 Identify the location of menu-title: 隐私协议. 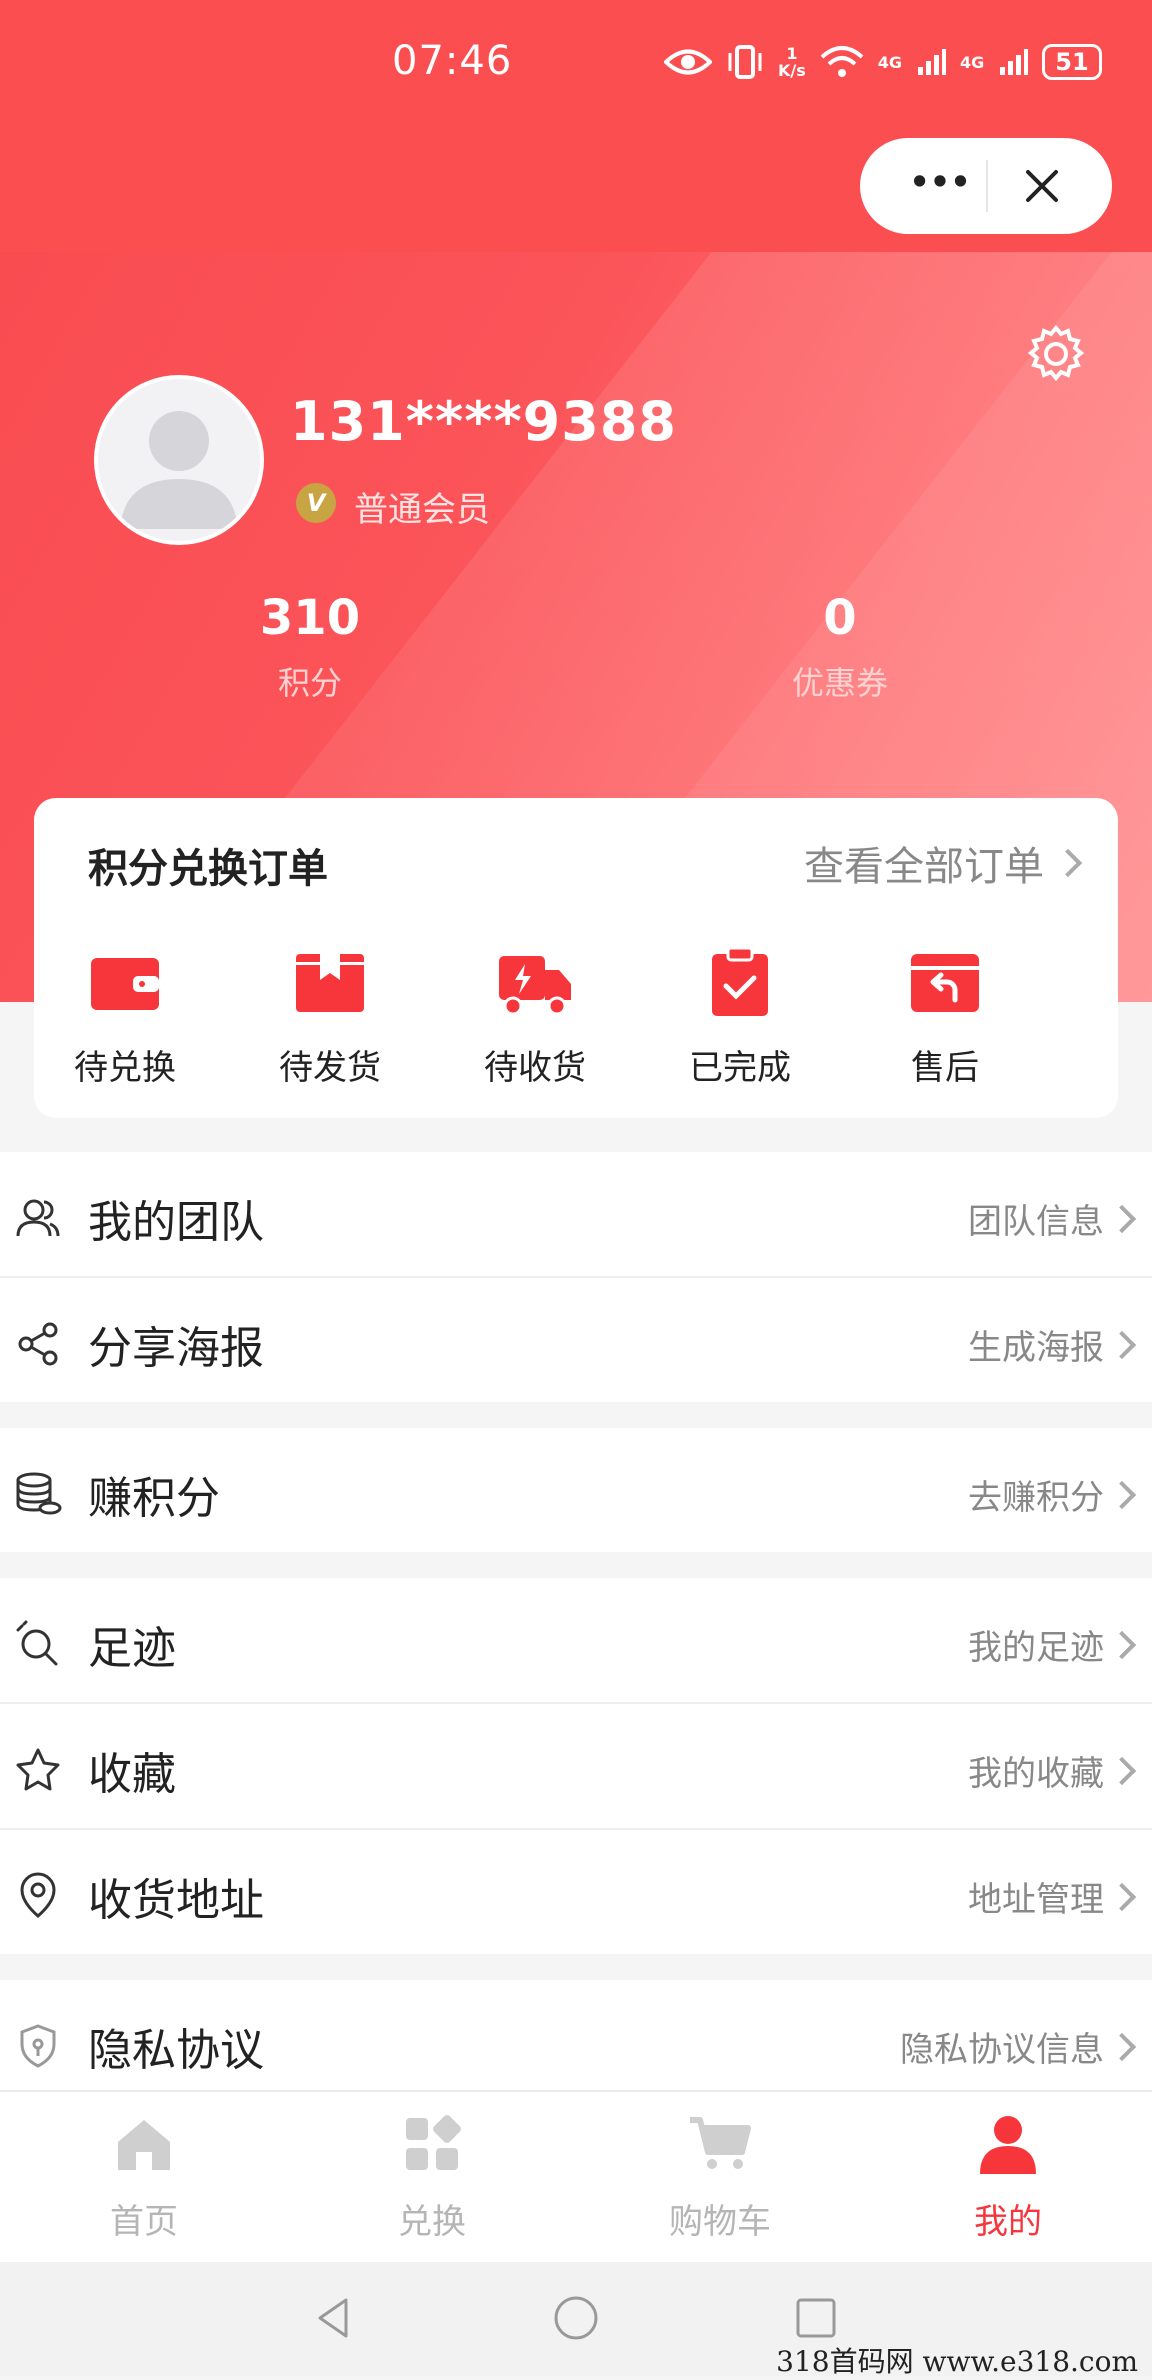
(176, 2050).